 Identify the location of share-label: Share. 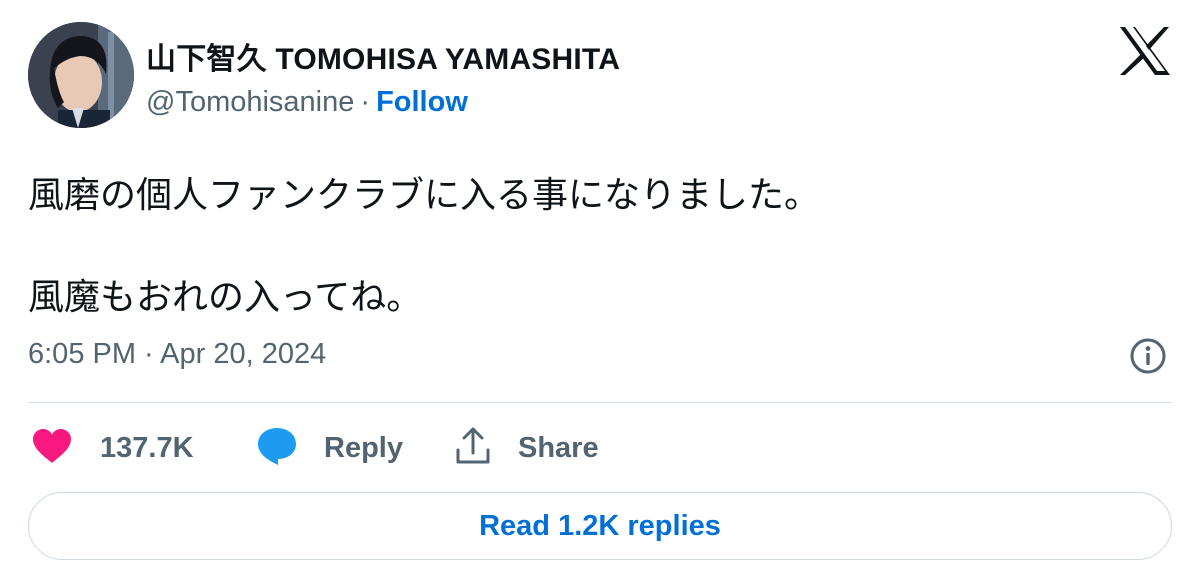
(558, 447).